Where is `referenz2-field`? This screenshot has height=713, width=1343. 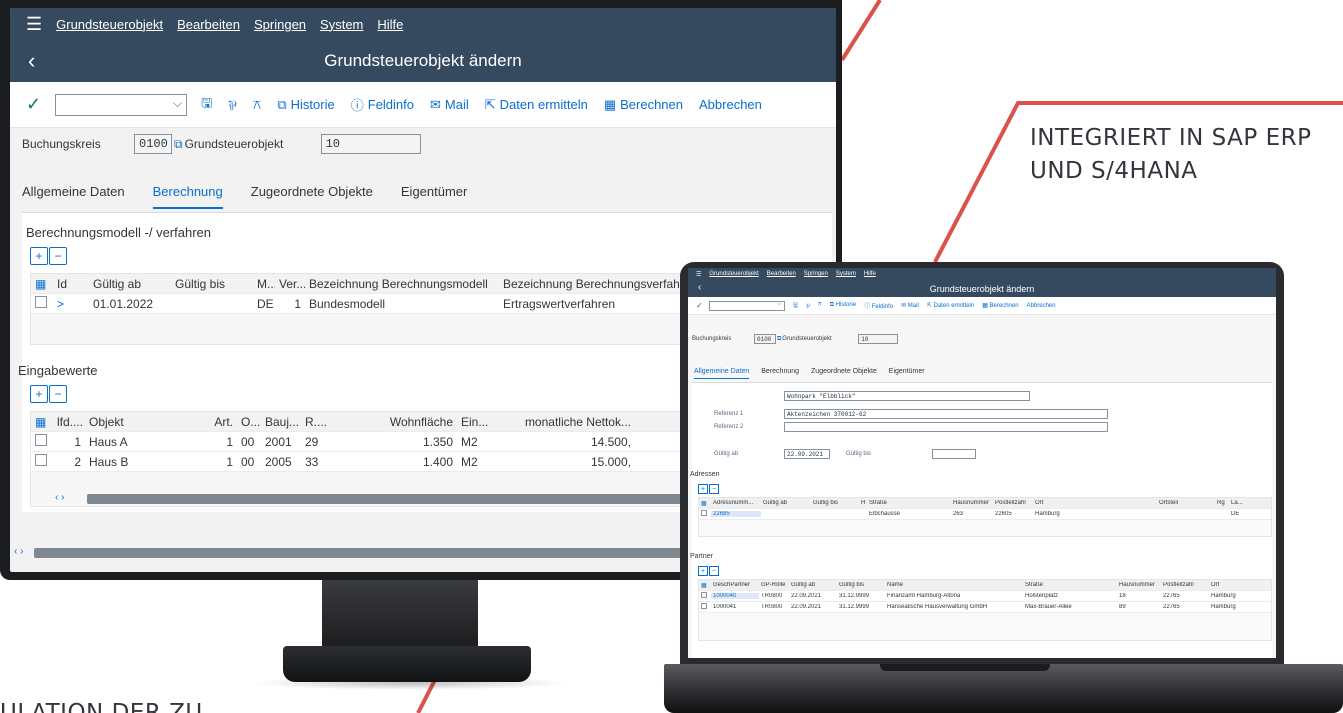
referenz2-field is located at coordinates (946, 427).